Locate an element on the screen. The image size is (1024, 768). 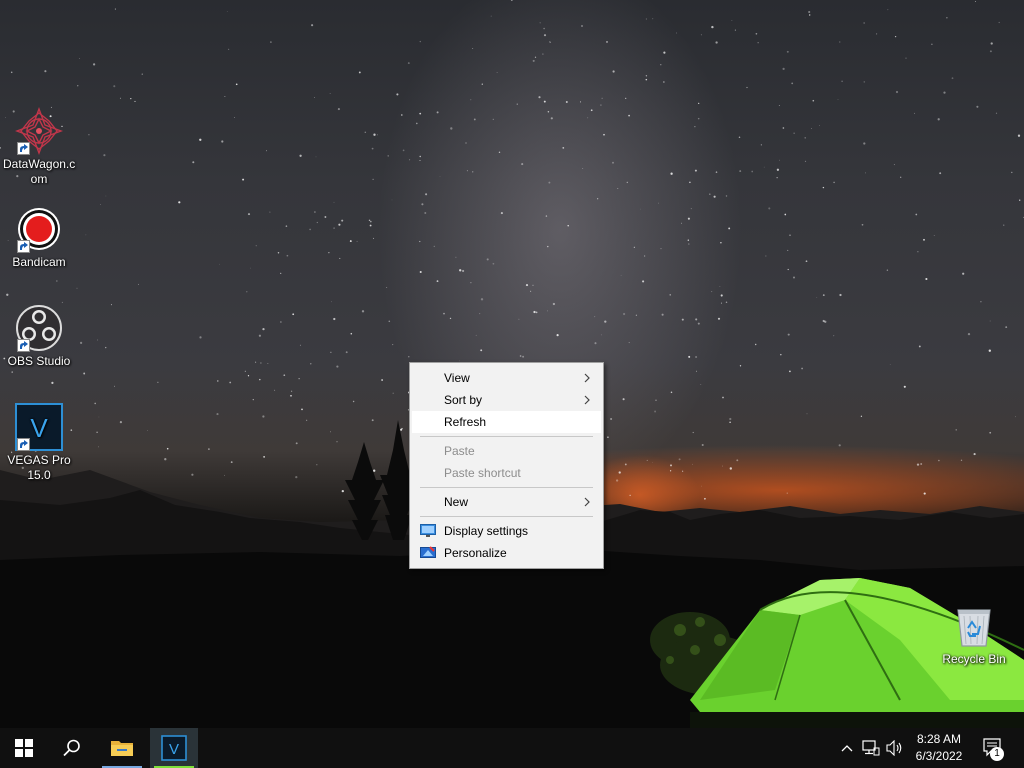
clock-date: 6/3/2022 is located at coordinates (939, 756).